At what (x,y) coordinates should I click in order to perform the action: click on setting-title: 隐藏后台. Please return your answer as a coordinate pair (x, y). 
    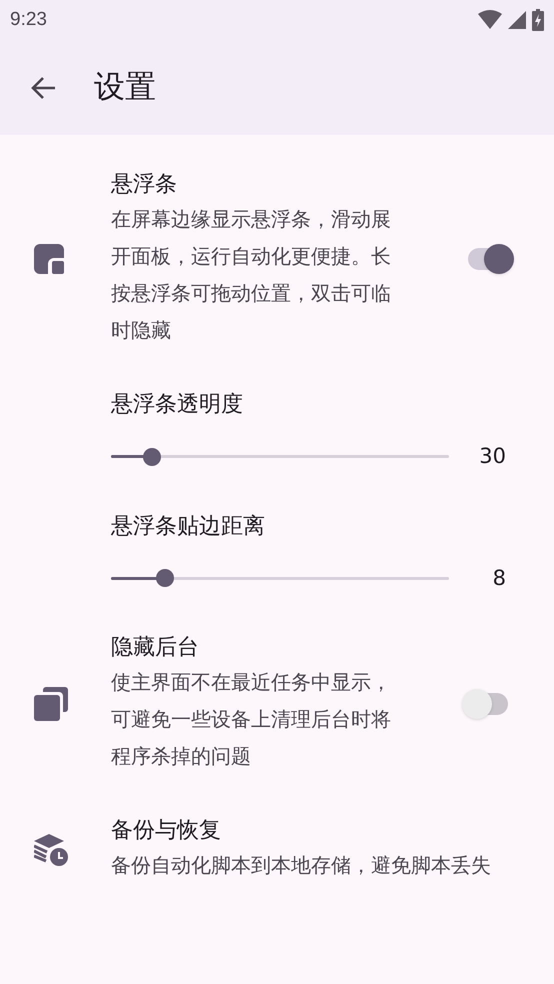
    Looking at the image, I should click on (155, 648).